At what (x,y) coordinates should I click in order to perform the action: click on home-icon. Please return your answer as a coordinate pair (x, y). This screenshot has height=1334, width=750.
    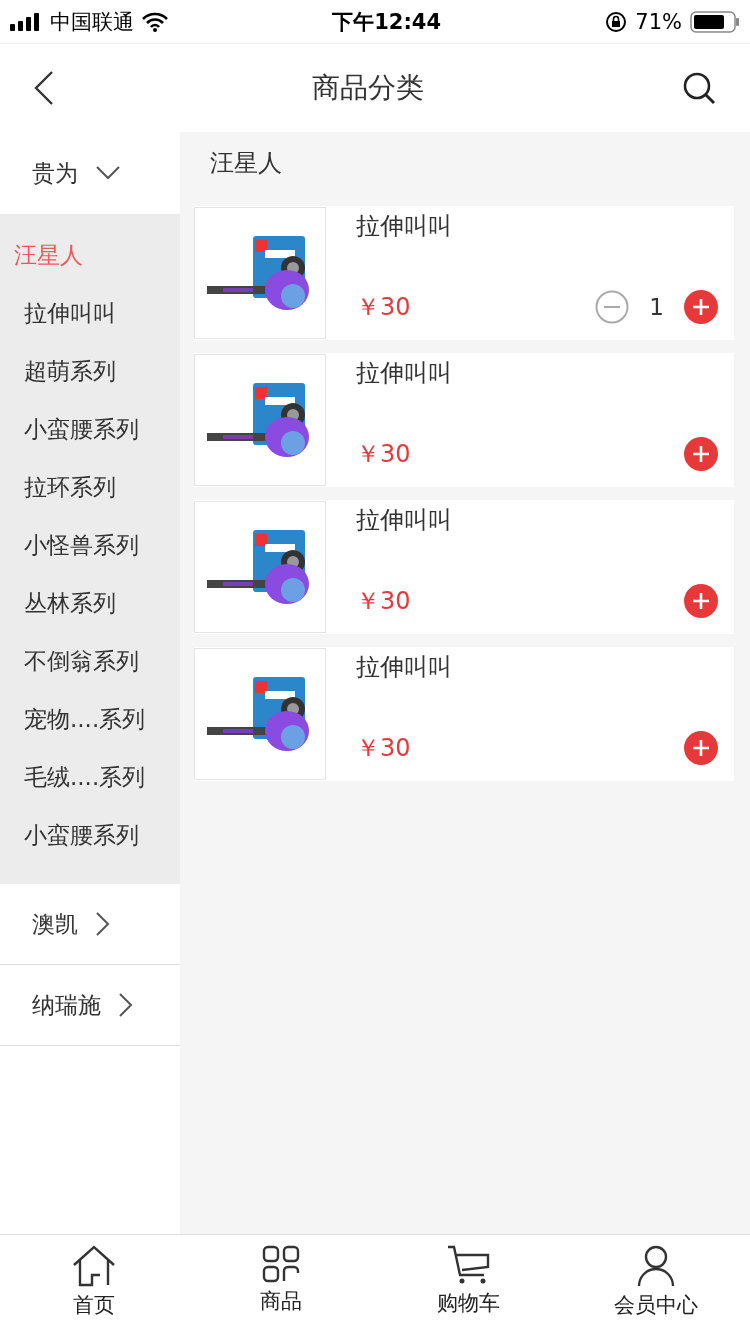
    Looking at the image, I should click on (93, 1266).